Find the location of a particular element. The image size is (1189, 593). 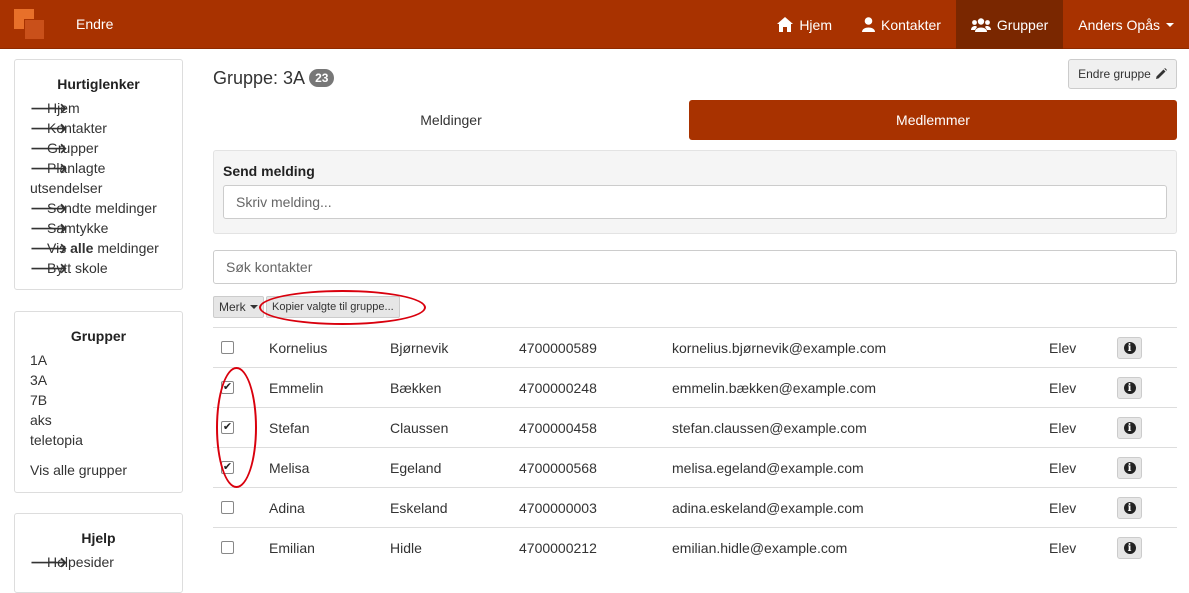

phone-number: 4700000458 is located at coordinates (558, 428).